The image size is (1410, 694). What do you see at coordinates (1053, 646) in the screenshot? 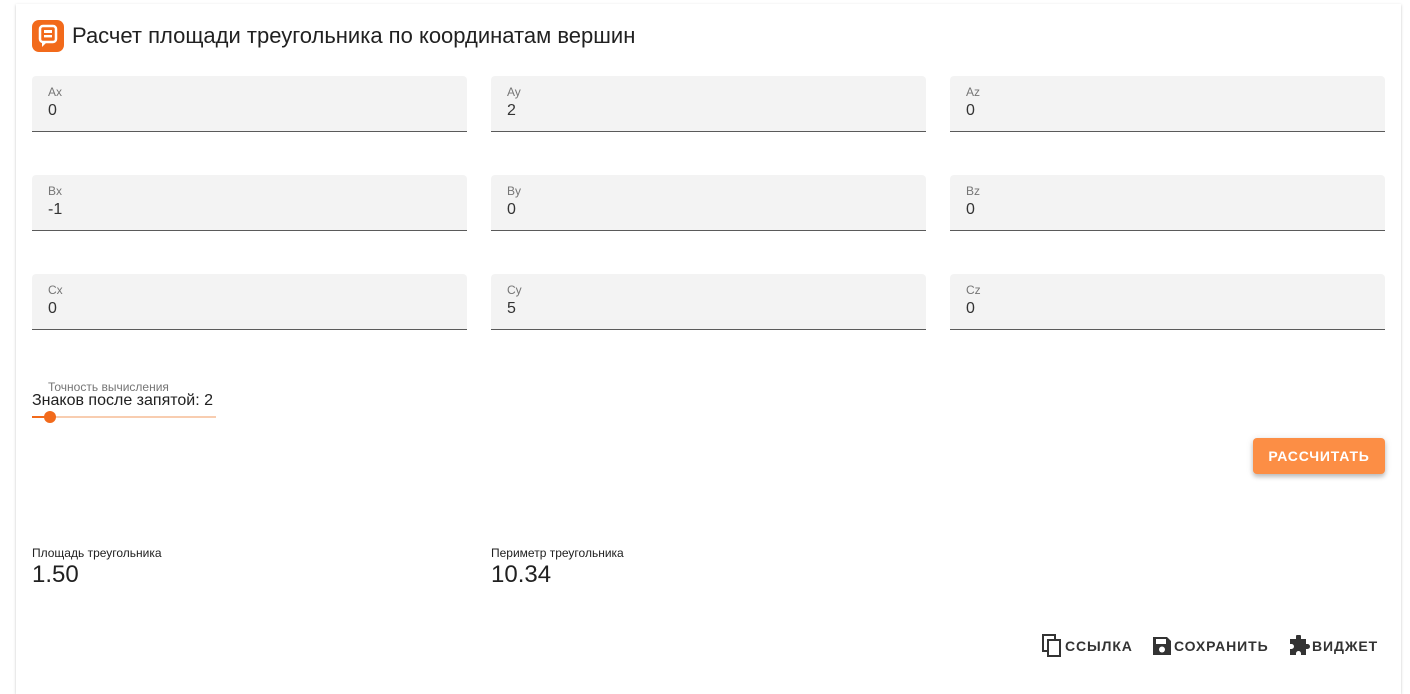
I see `copy-icon` at bounding box center [1053, 646].